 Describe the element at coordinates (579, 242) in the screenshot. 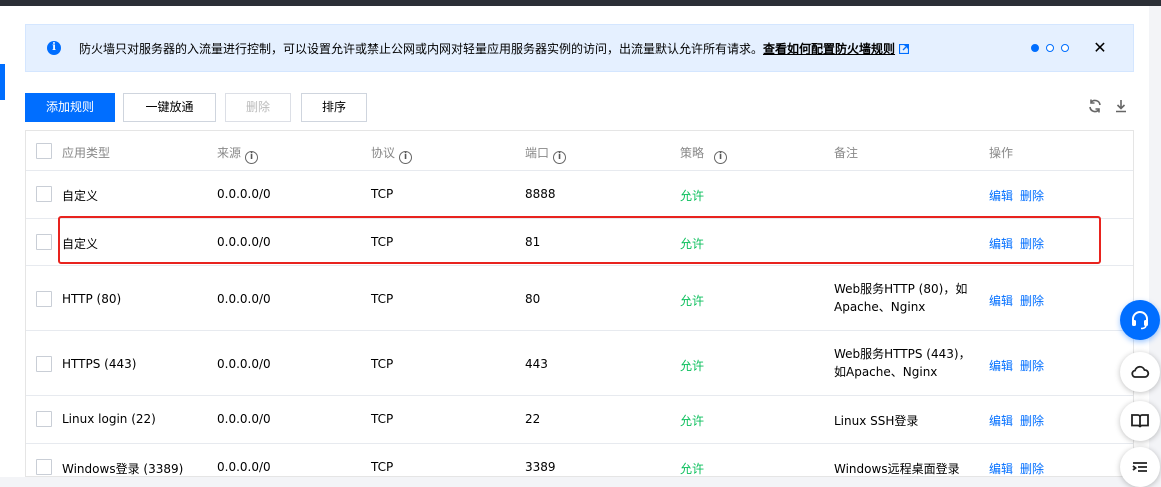

I see `table-row: 自定义 0.0.0.0/0 TCP 81 允许 编辑 删除` at that location.